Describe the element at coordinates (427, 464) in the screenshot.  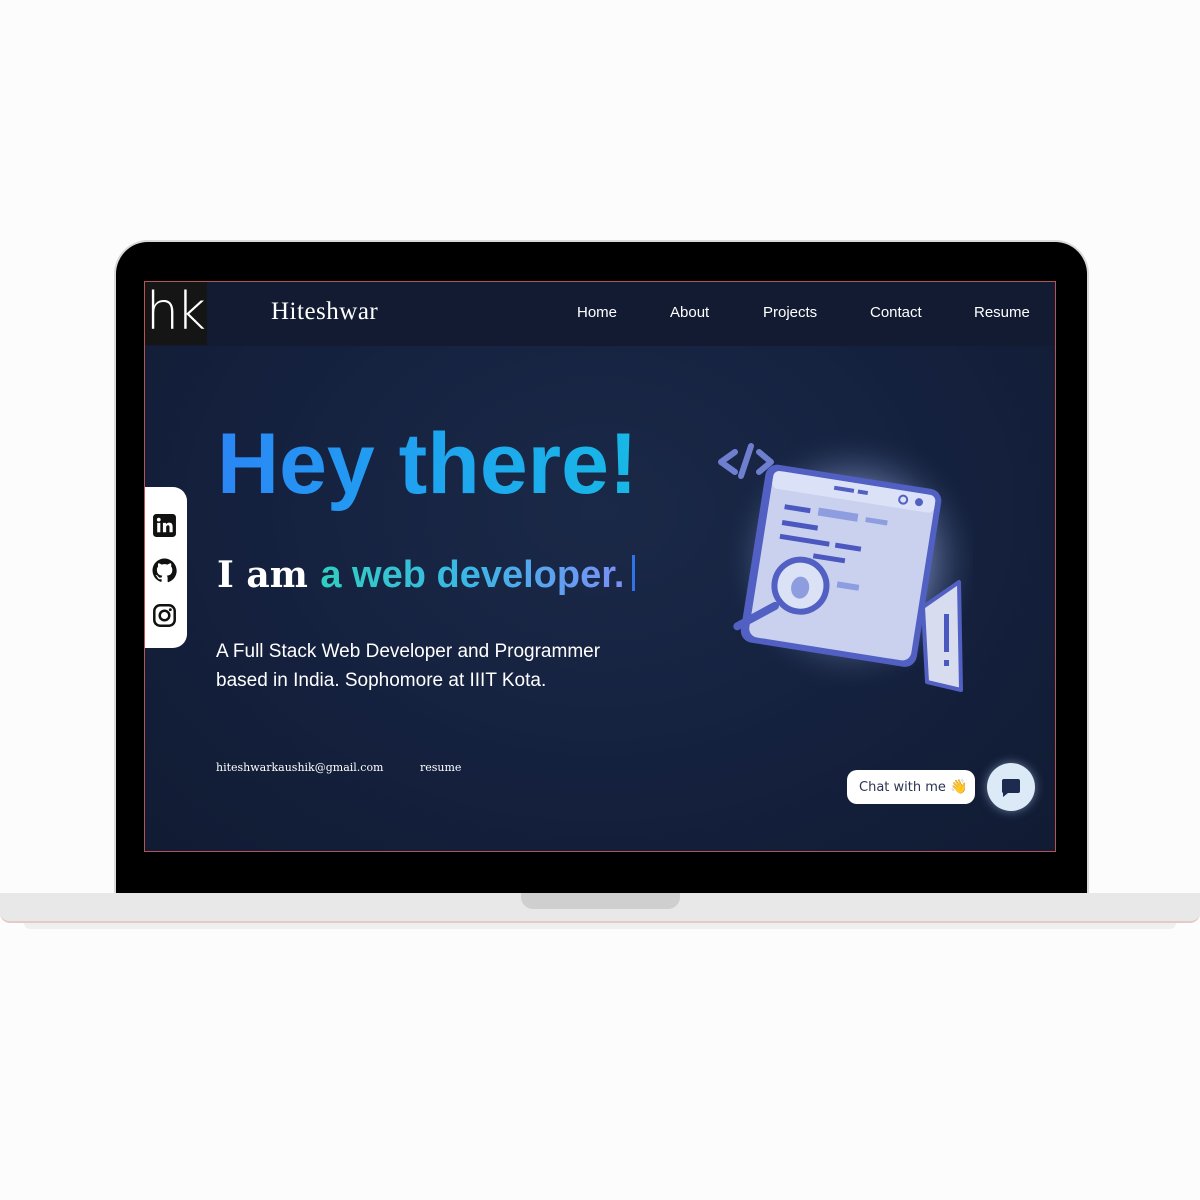
I see `hero-title: Hey there!` at that location.